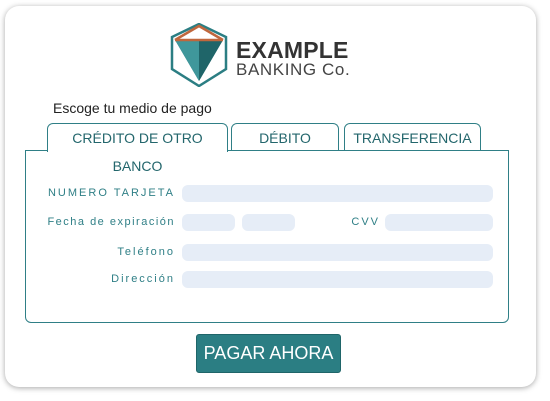  What do you see at coordinates (293, 69) in the screenshot?
I see `brand-subtitle: BANKING Co.` at bounding box center [293, 69].